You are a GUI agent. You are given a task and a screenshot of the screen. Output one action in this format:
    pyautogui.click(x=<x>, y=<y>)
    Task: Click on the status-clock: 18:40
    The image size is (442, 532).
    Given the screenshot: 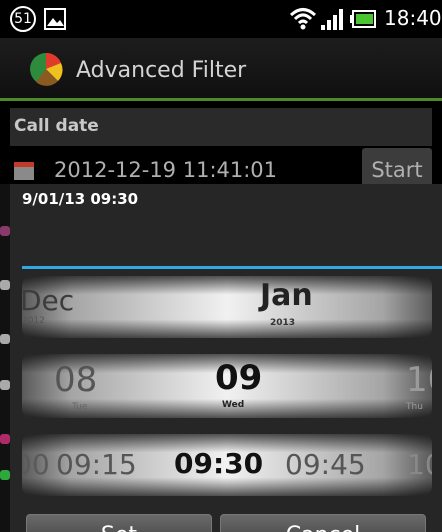 What is the action you would take?
    pyautogui.click(x=413, y=18)
    